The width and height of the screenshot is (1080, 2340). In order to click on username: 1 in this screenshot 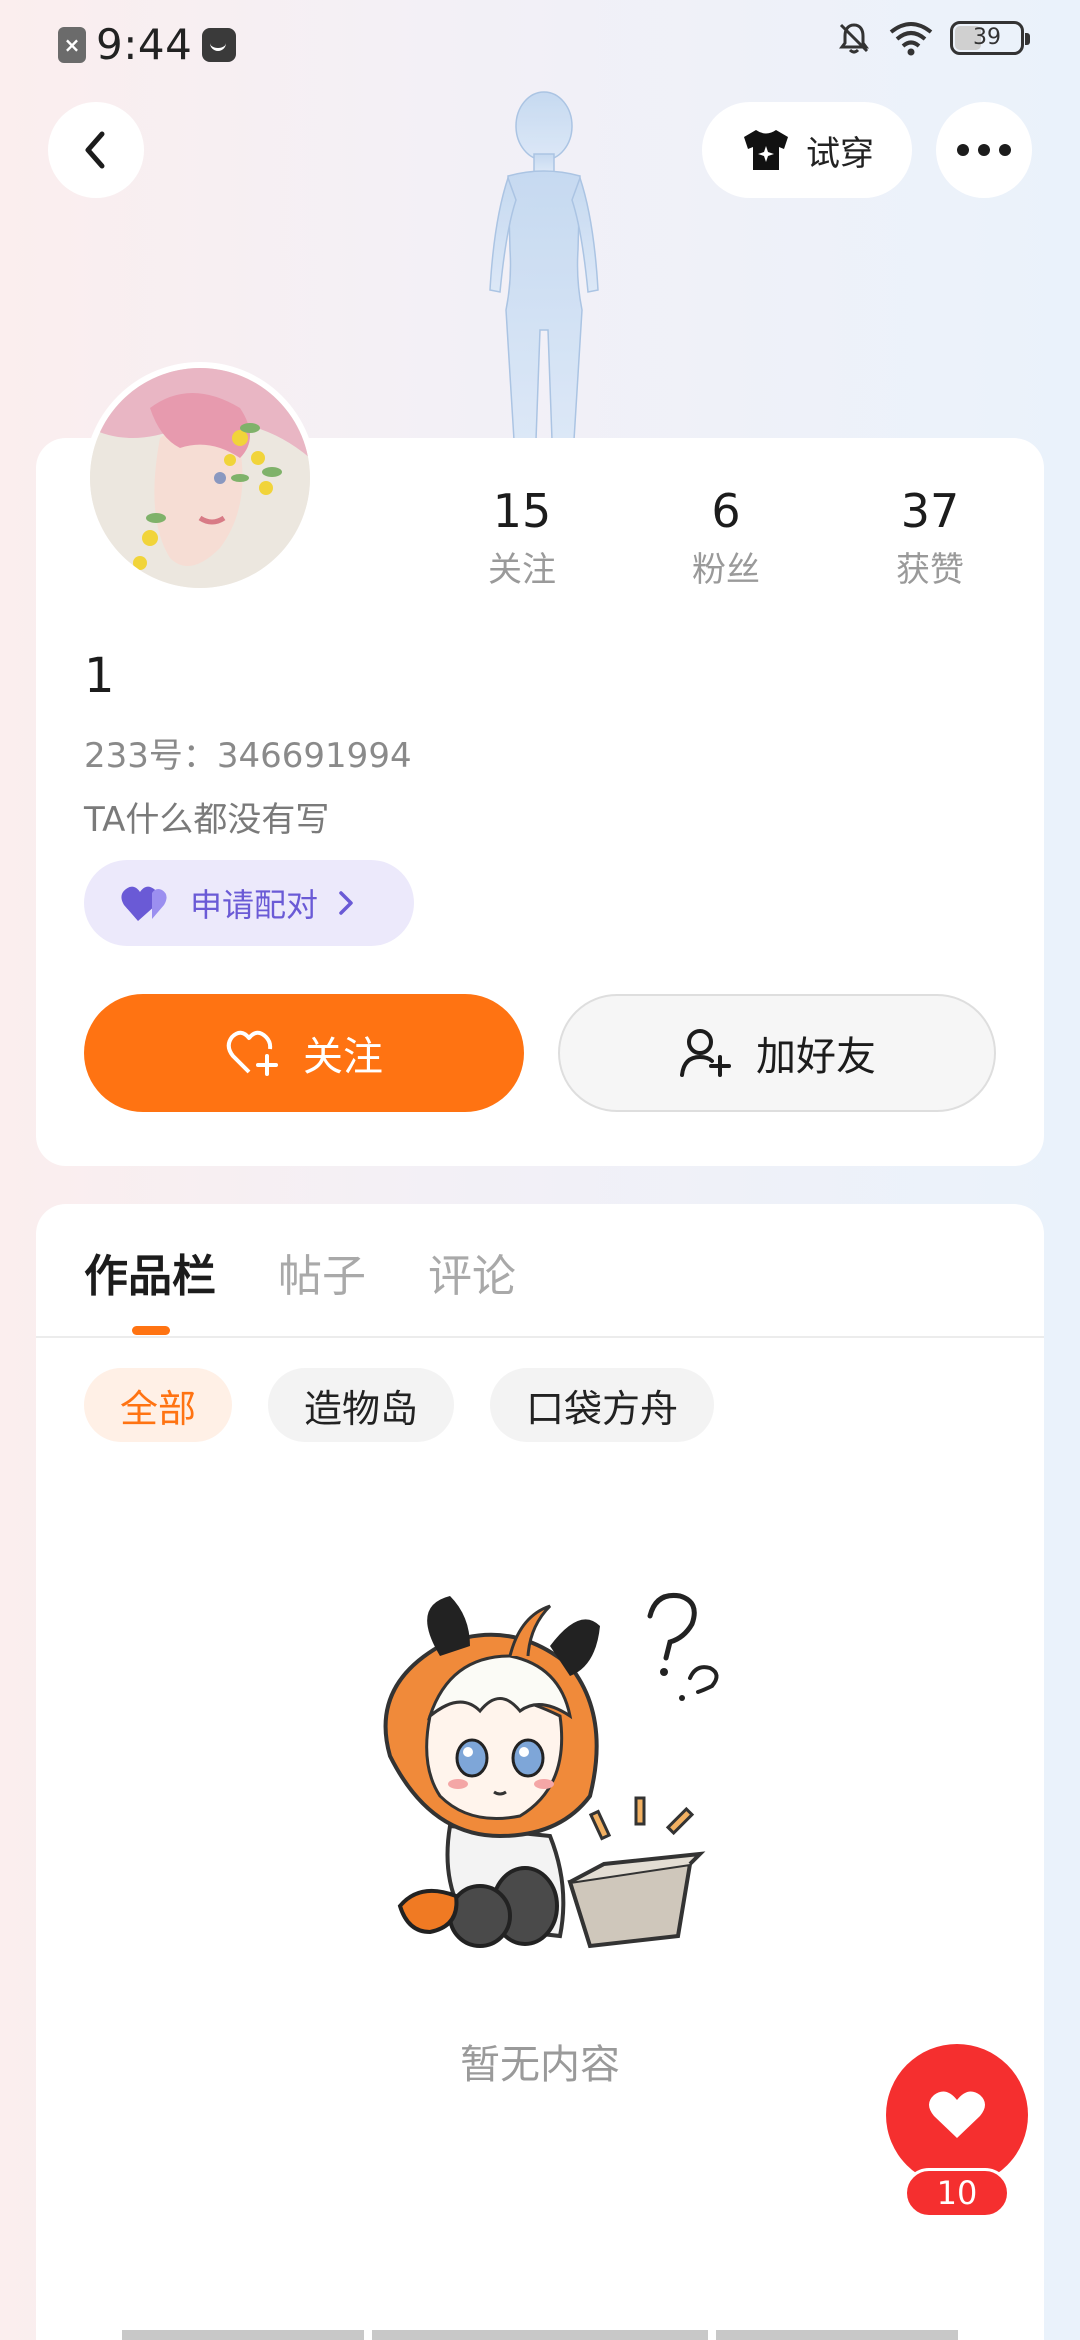, I will do `click(99, 676)`.